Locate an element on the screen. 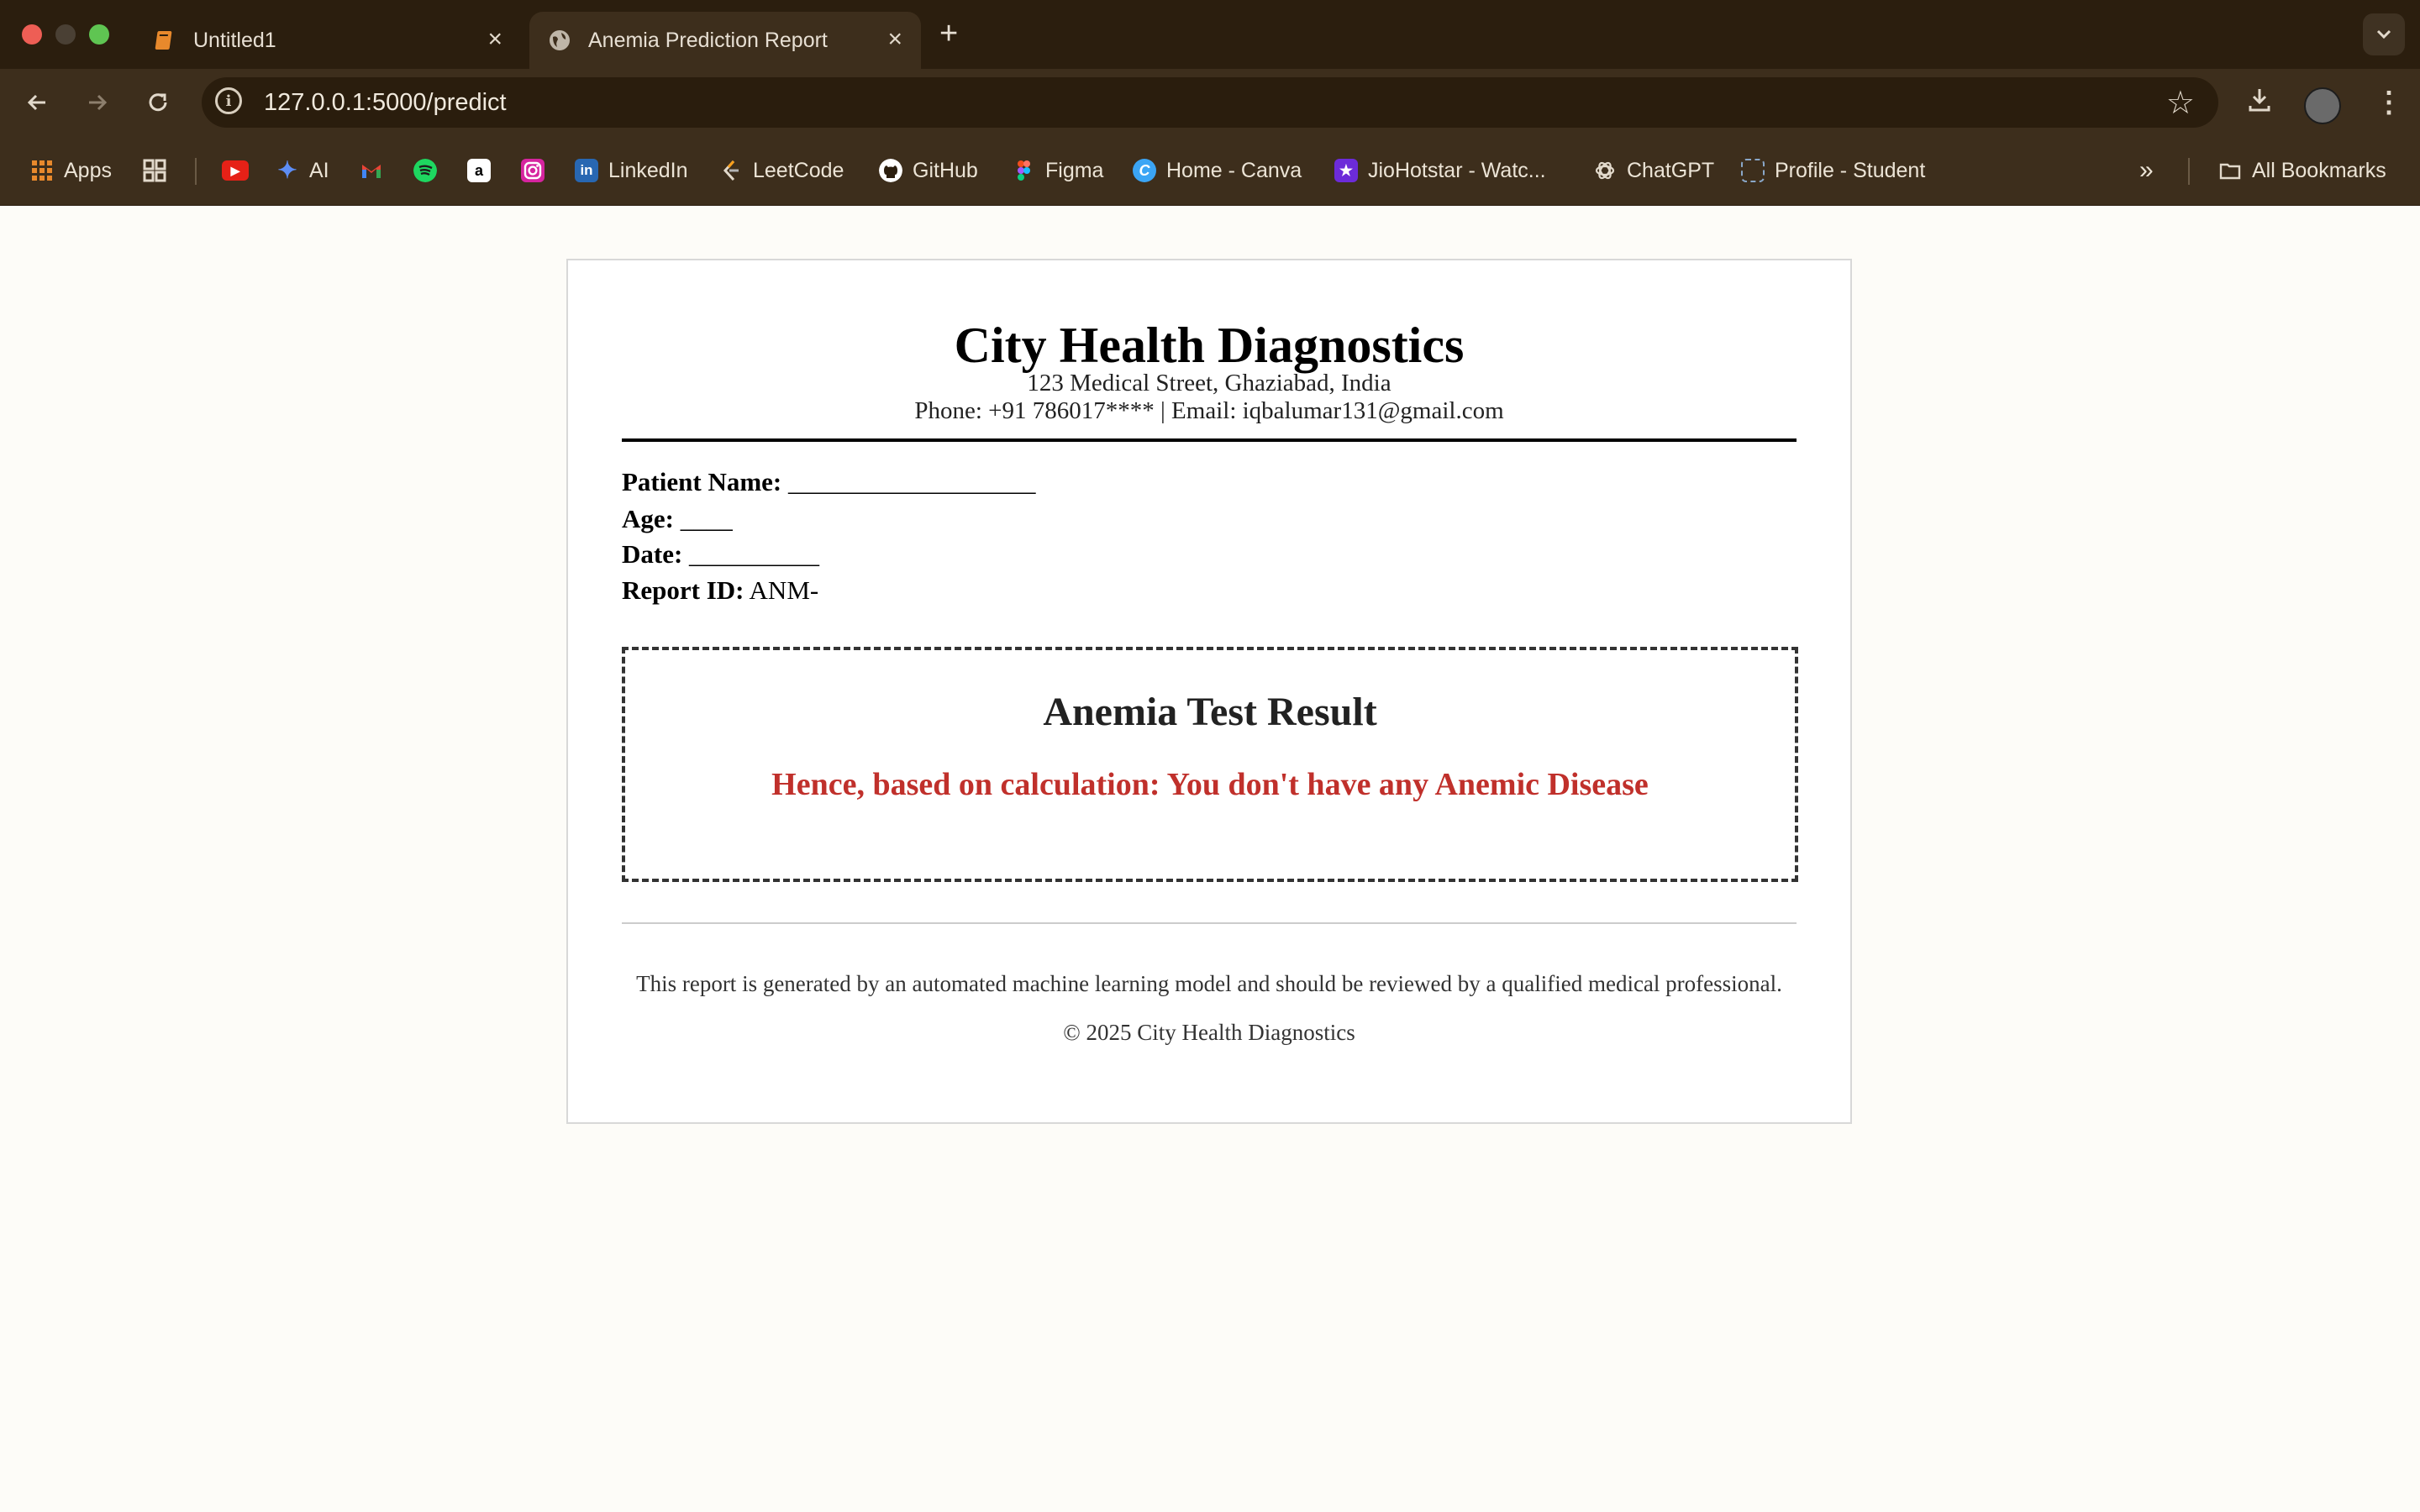  leetcode-icon is located at coordinates (731, 170).